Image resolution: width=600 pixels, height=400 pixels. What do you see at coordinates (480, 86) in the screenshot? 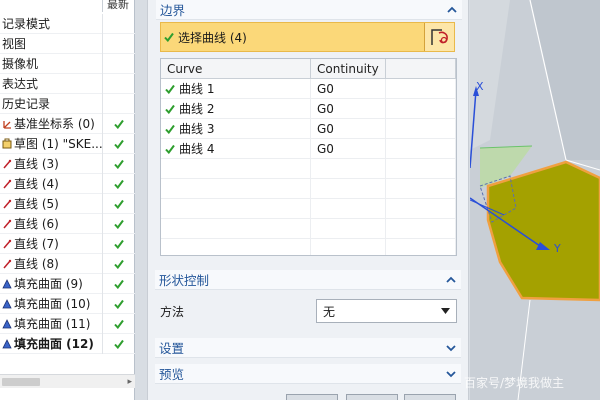
I see `axis-x-label: X` at bounding box center [480, 86].